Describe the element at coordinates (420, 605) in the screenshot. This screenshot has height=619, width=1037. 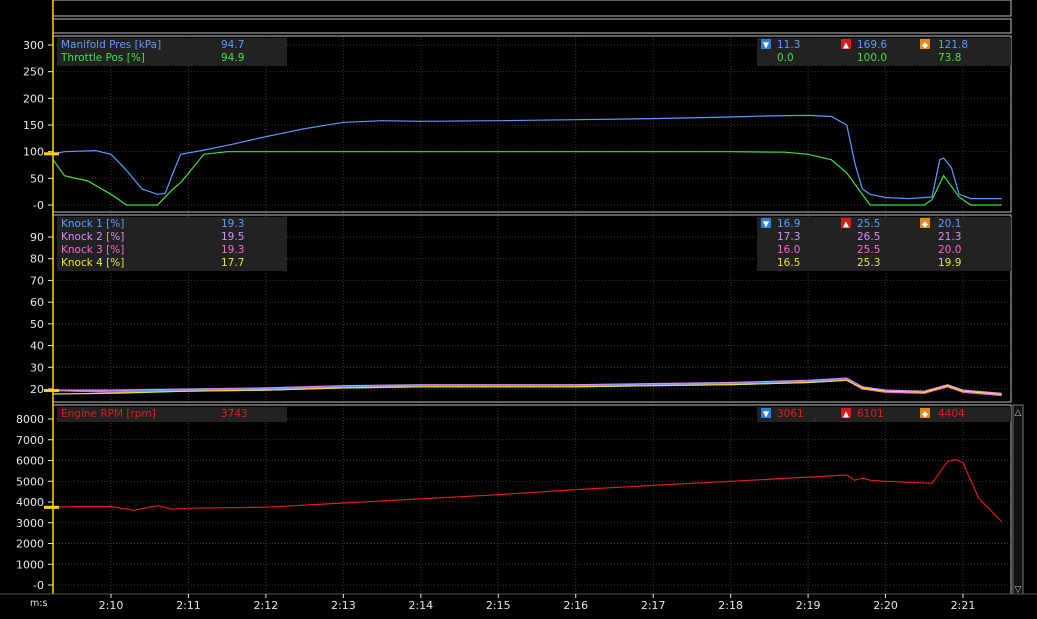
I see `time-tick-label: 2:14` at that location.